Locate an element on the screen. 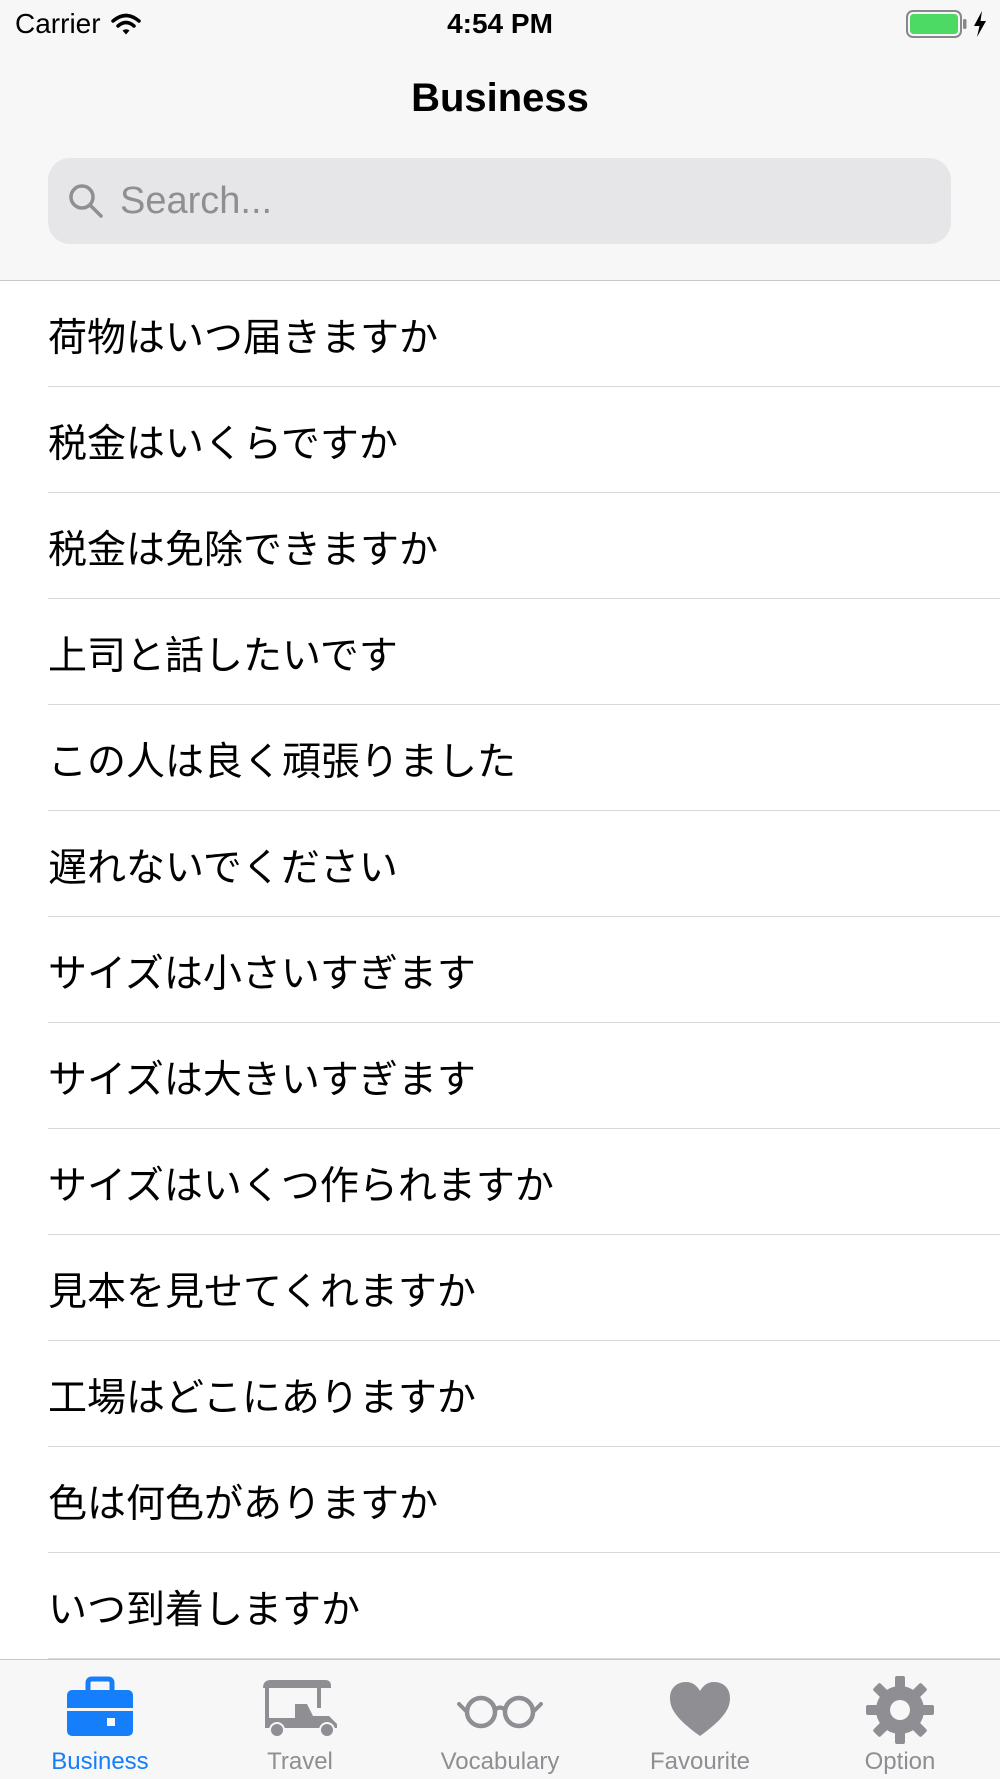  tab-travel: Travel is located at coordinates (300, 1719).